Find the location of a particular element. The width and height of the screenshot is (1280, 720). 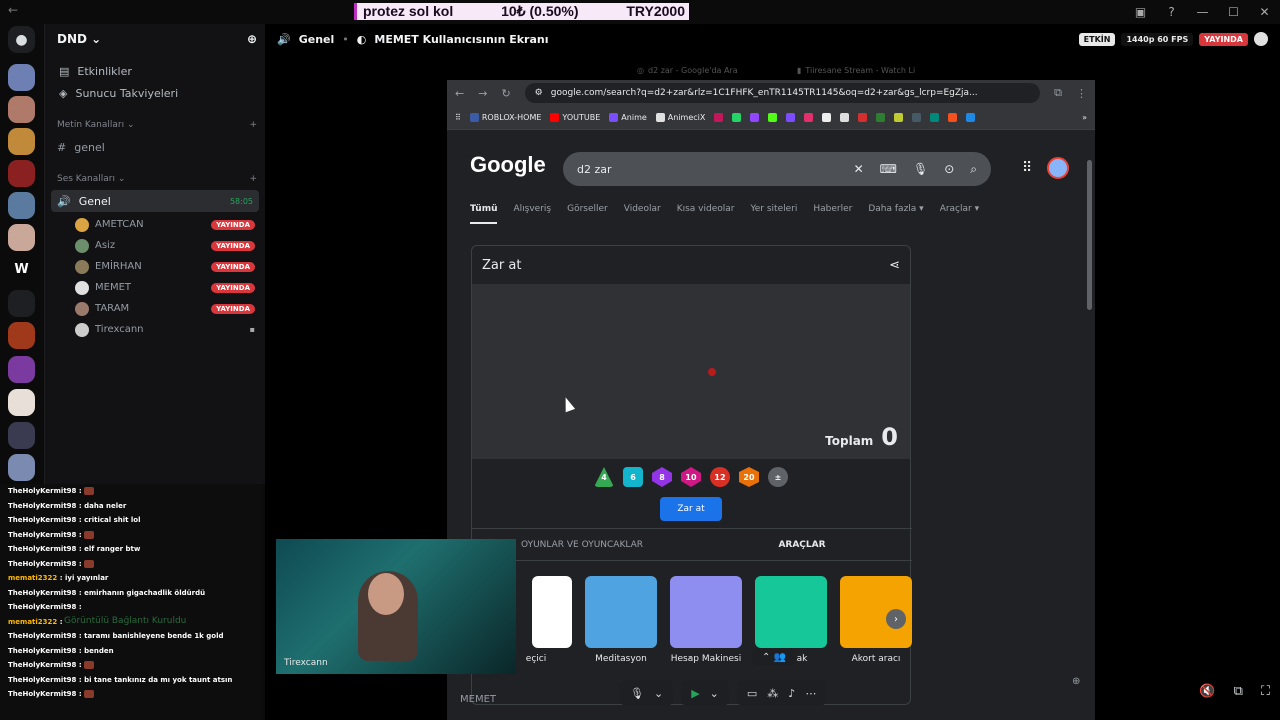

stream-avatar is located at coordinates (1261, 39).